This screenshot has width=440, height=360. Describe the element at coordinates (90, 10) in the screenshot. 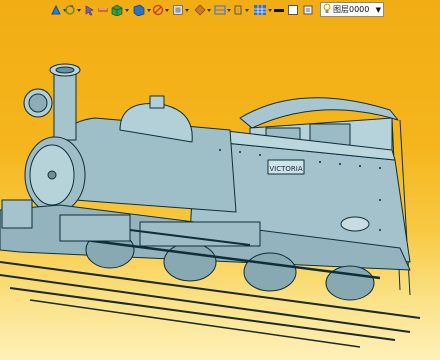

I see `pointer-icon` at that location.